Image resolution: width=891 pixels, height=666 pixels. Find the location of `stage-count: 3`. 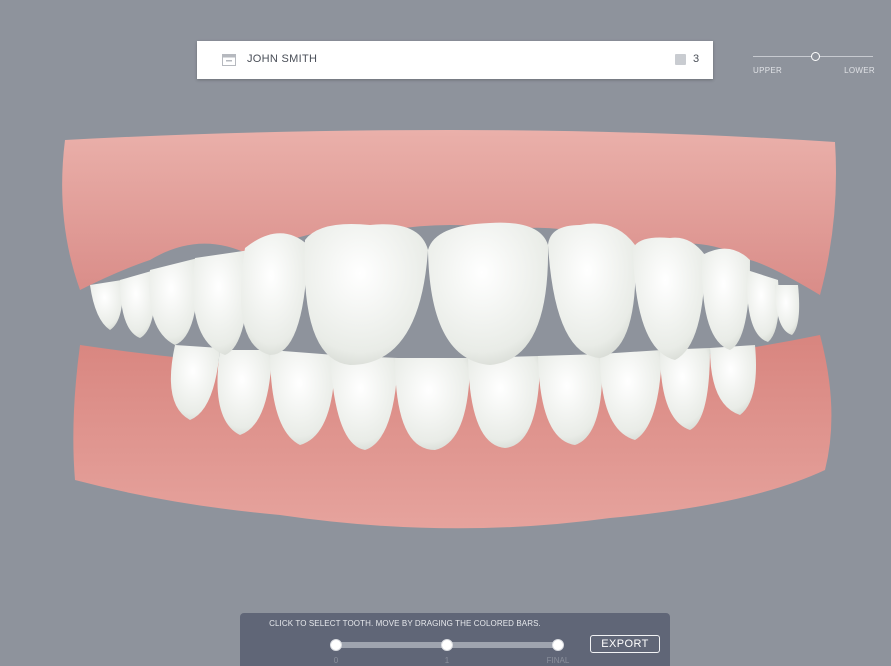

stage-count: 3 is located at coordinates (696, 59).